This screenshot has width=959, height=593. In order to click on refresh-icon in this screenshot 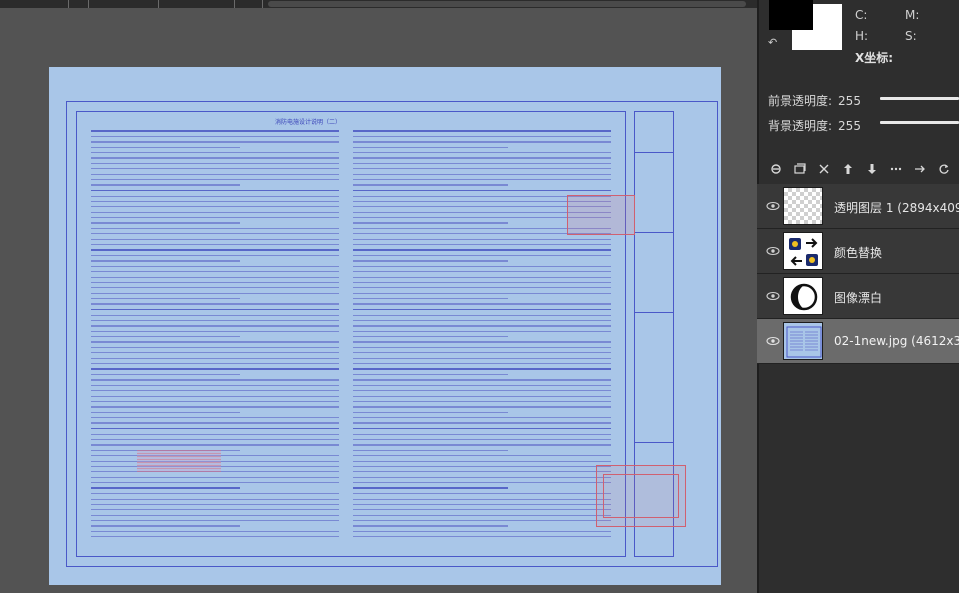, I will do `click(944, 169)`.